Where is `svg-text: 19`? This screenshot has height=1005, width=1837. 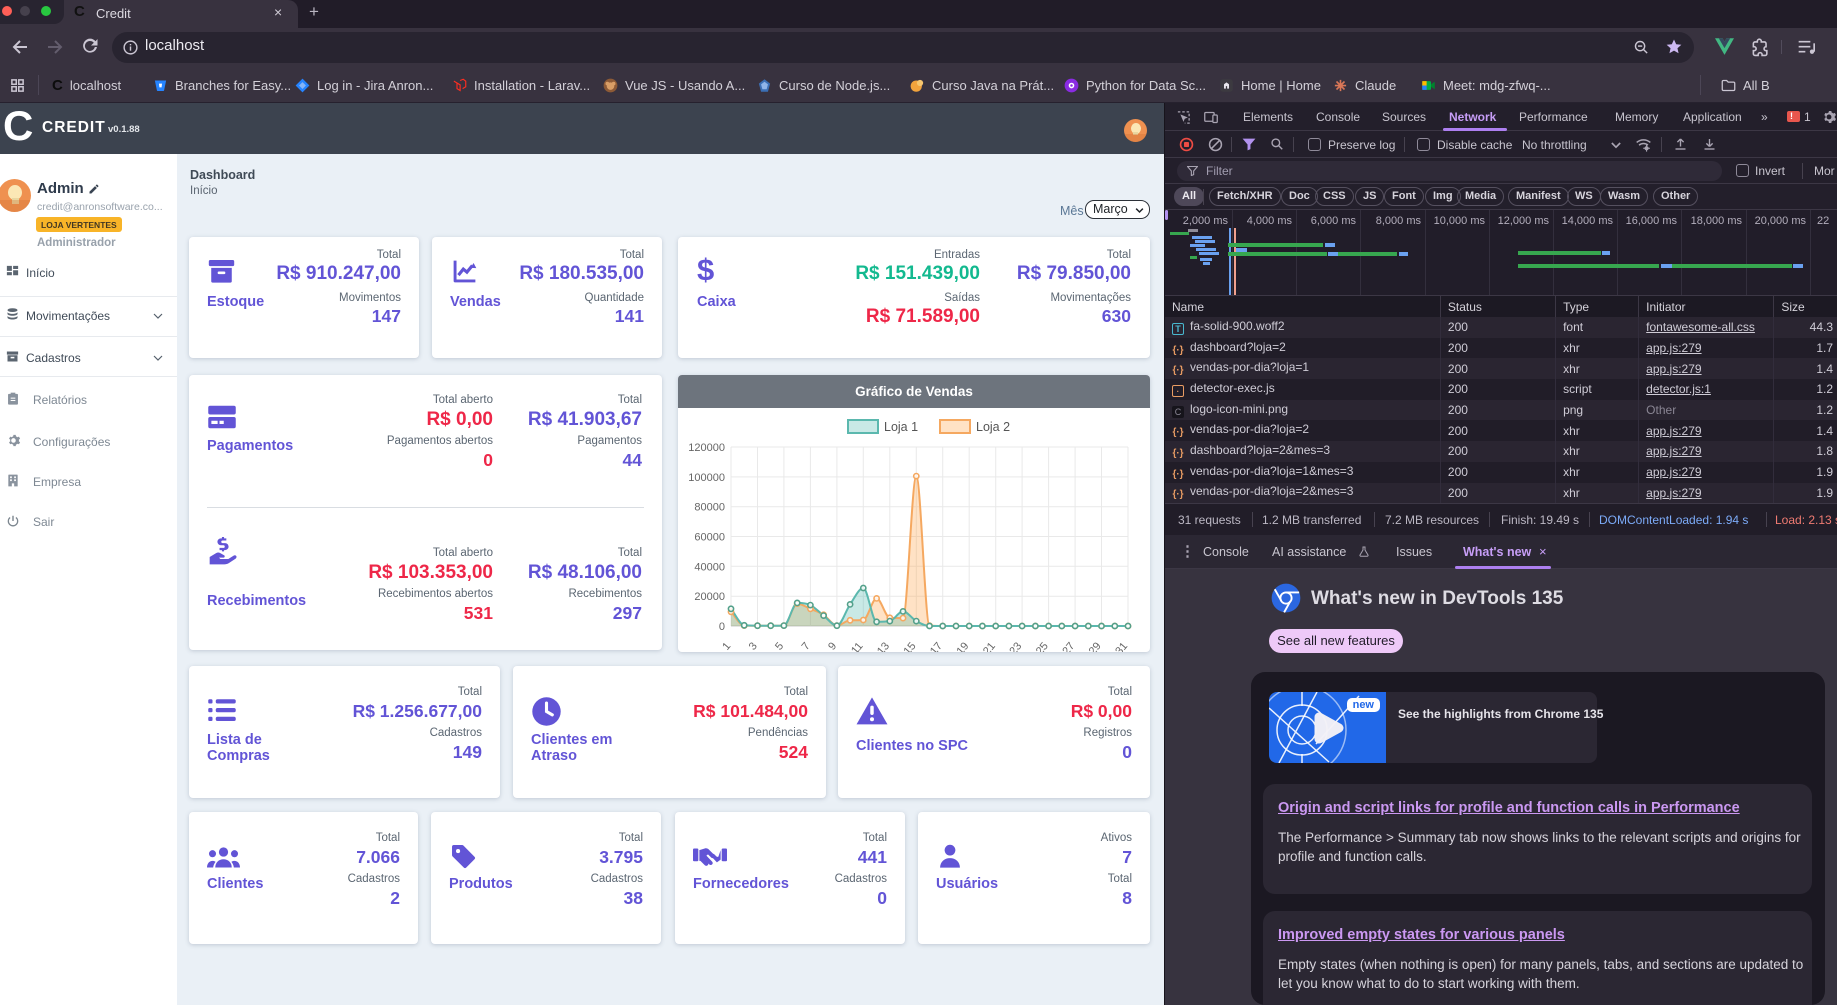
svg-text: 19 is located at coordinates (962, 646).